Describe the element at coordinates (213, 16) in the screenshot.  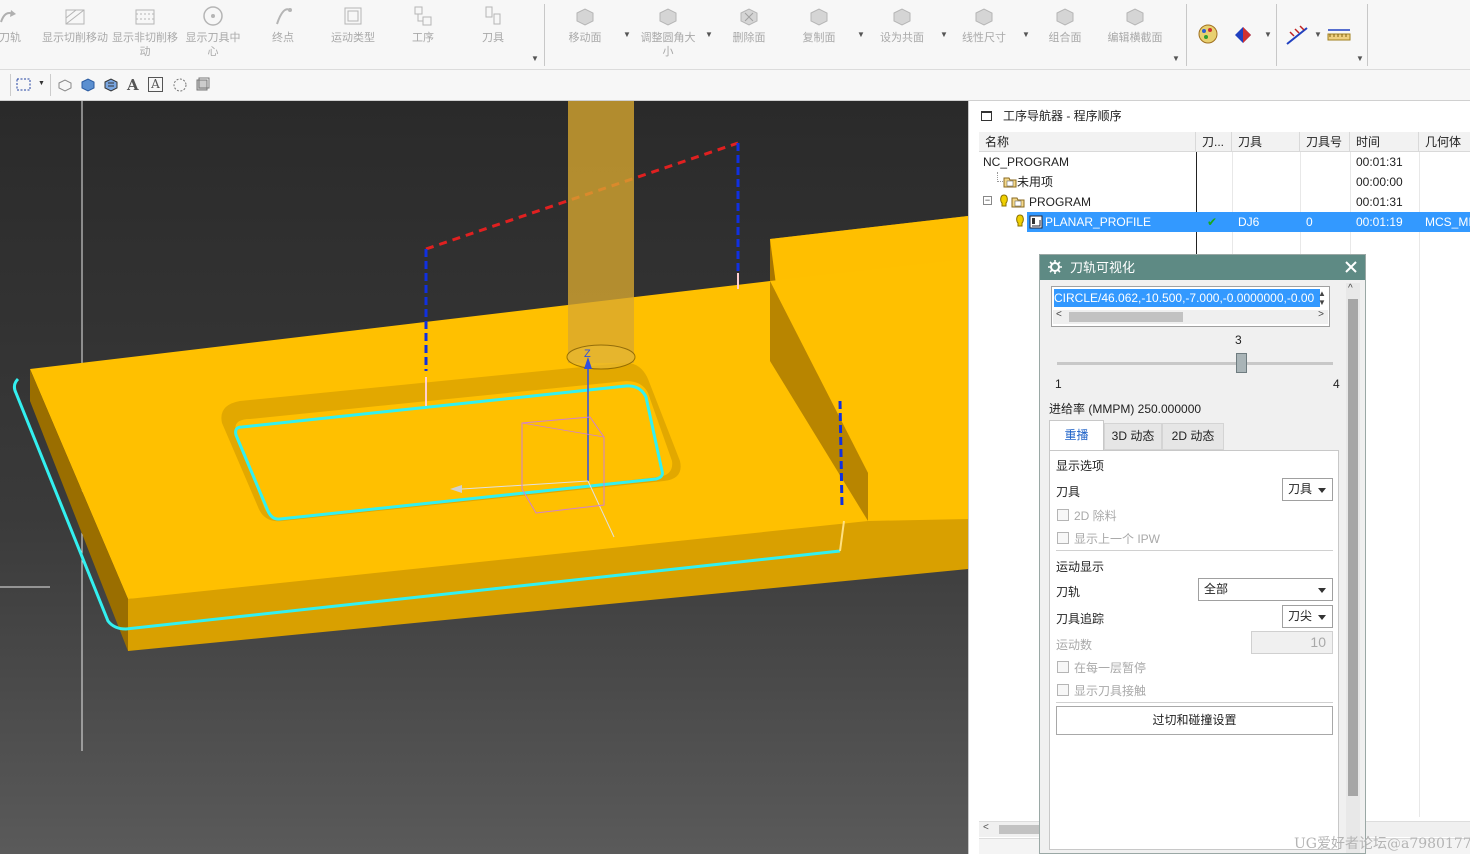
I see `tool-center-icon` at that location.